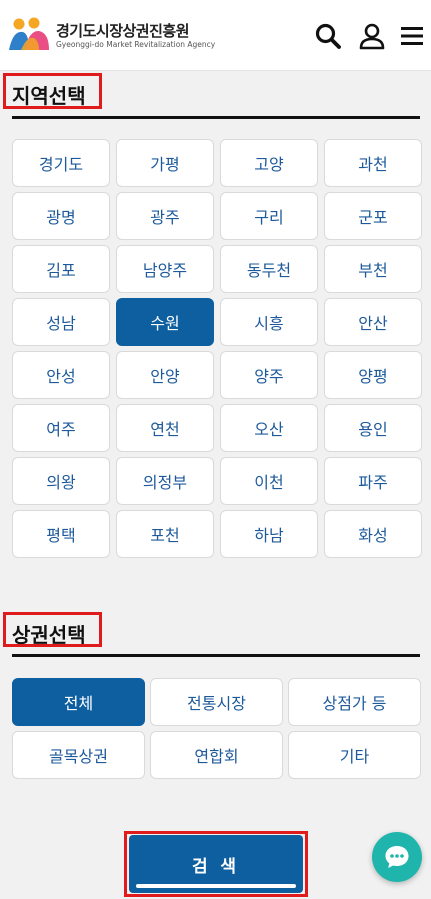 Image resolution: width=431 pixels, height=899 pixels. Describe the element at coordinates (216, 755) in the screenshot. I see `district-option: 연합회` at that location.